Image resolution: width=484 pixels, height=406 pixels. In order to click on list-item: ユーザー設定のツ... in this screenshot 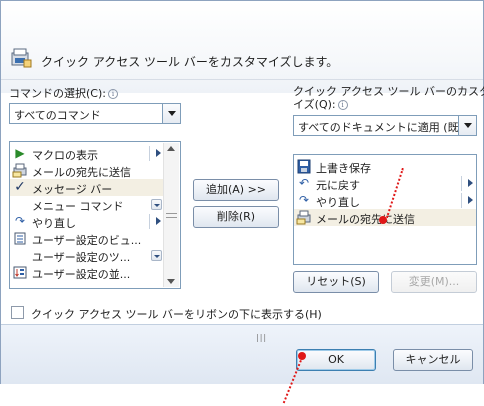, I will do `click(87, 255)`.